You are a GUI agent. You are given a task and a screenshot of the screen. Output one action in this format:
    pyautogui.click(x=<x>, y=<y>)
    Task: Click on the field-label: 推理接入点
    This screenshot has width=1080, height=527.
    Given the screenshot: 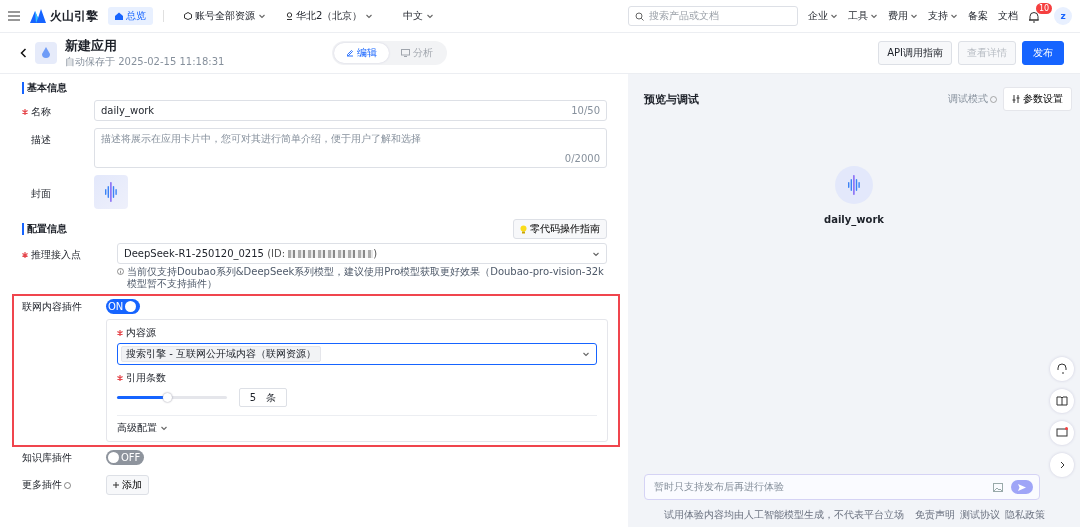 What is the action you would take?
    pyautogui.click(x=56, y=255)
    